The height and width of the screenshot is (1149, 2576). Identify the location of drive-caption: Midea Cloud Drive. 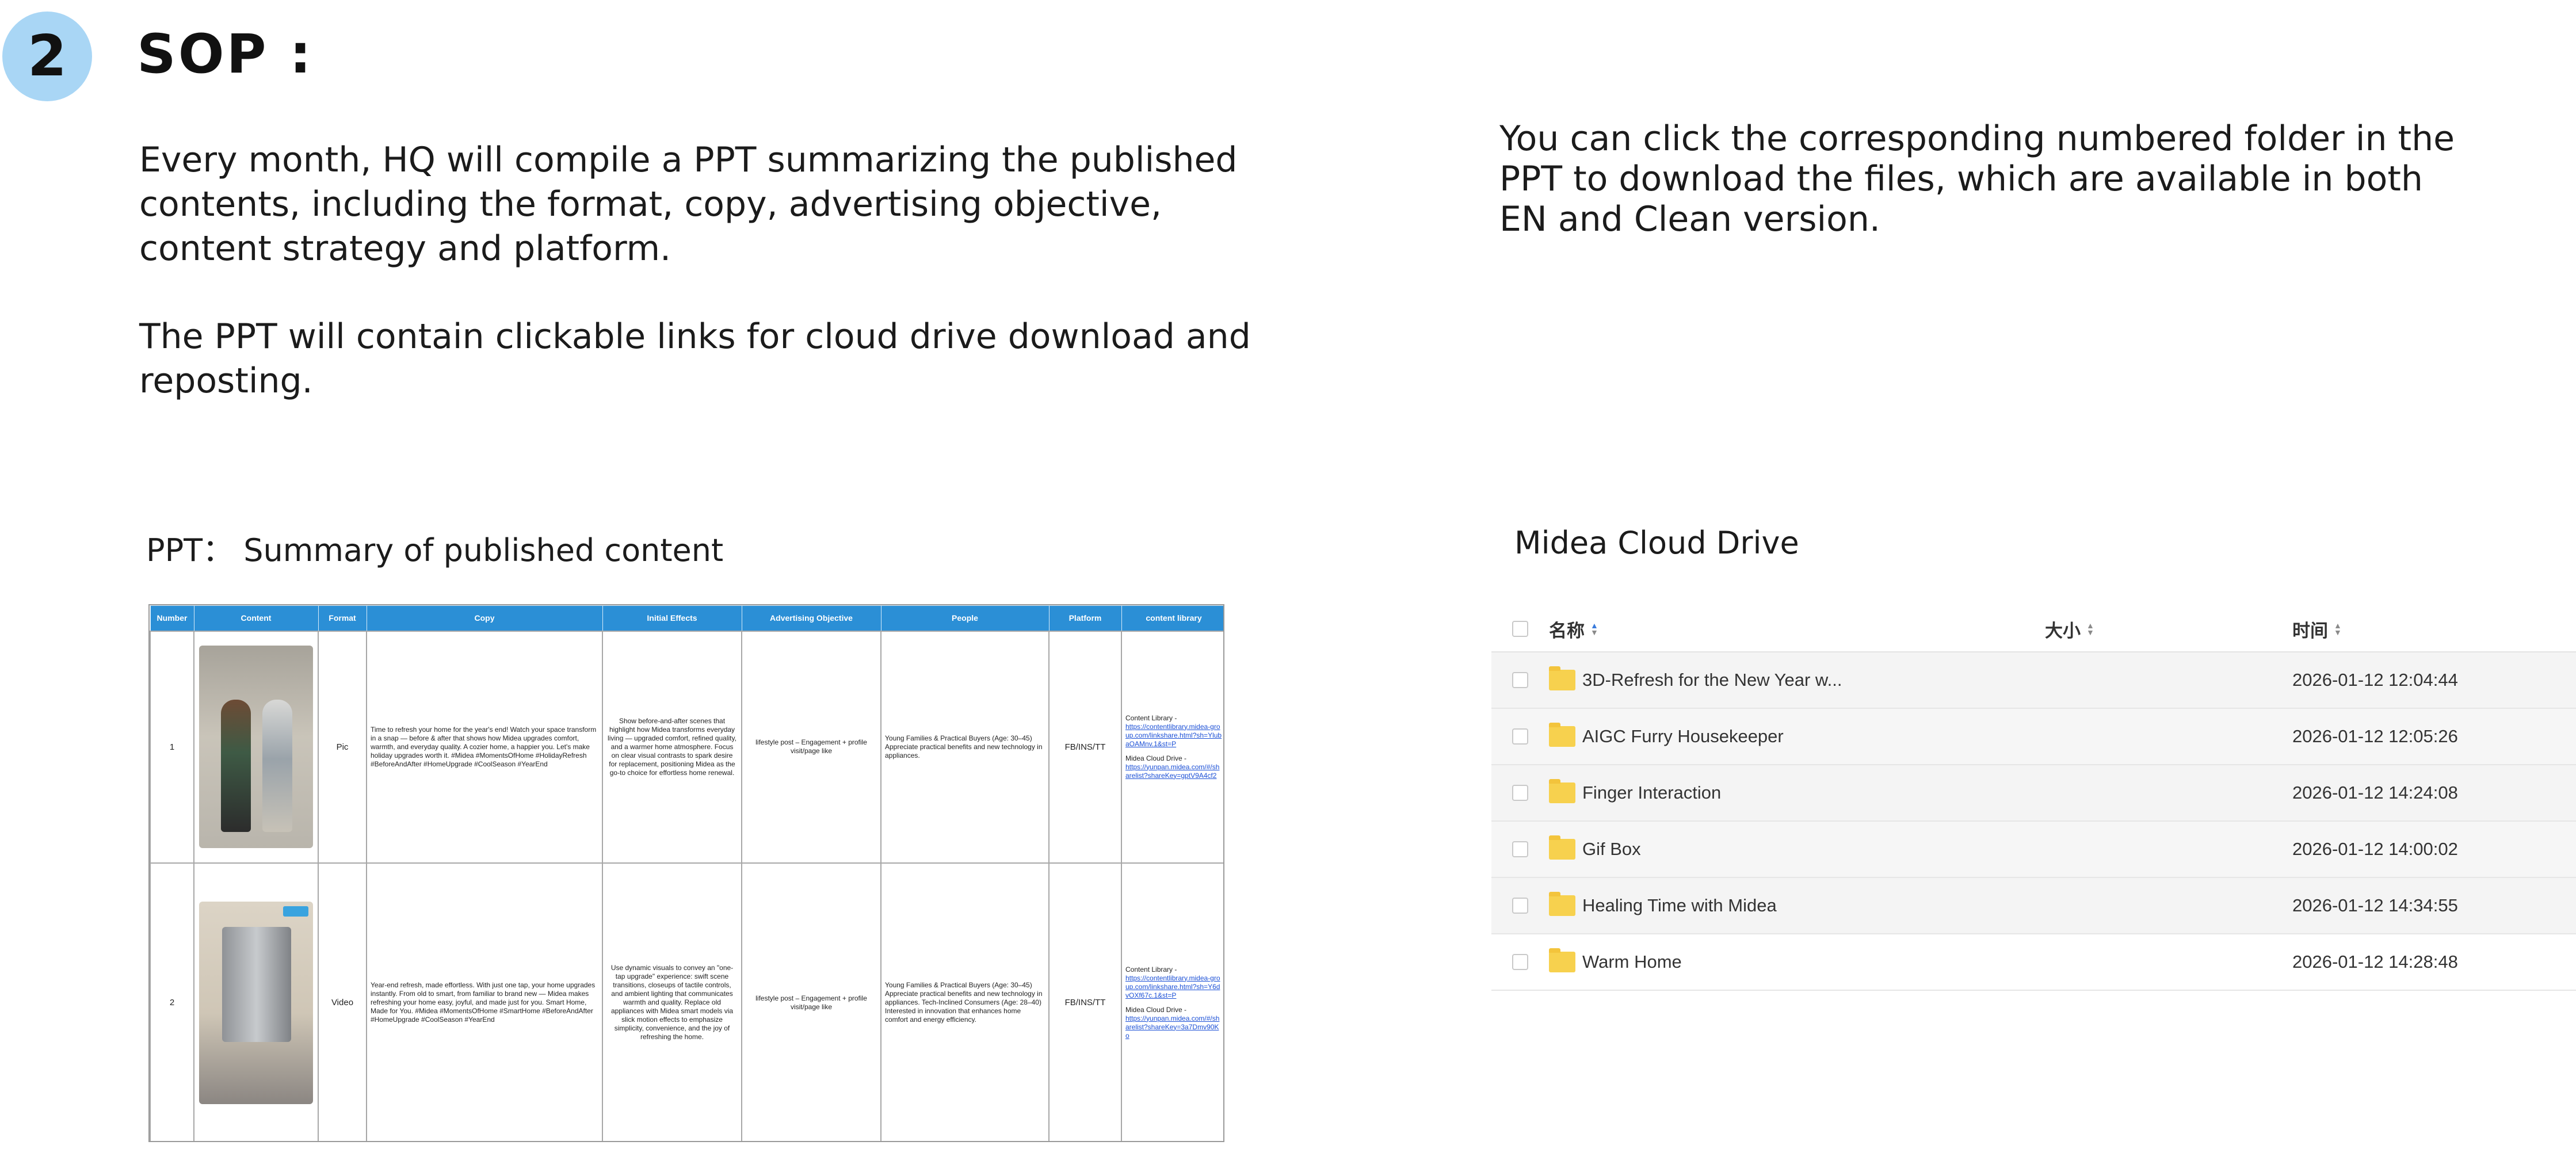
(1656, 543).